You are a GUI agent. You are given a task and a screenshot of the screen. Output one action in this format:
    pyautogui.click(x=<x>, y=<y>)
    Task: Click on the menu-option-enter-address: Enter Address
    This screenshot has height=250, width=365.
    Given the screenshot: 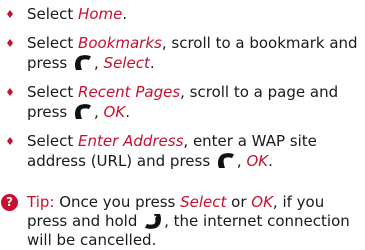 What is the action you would take?
    pyautogui.click(x=131, y=141)
    